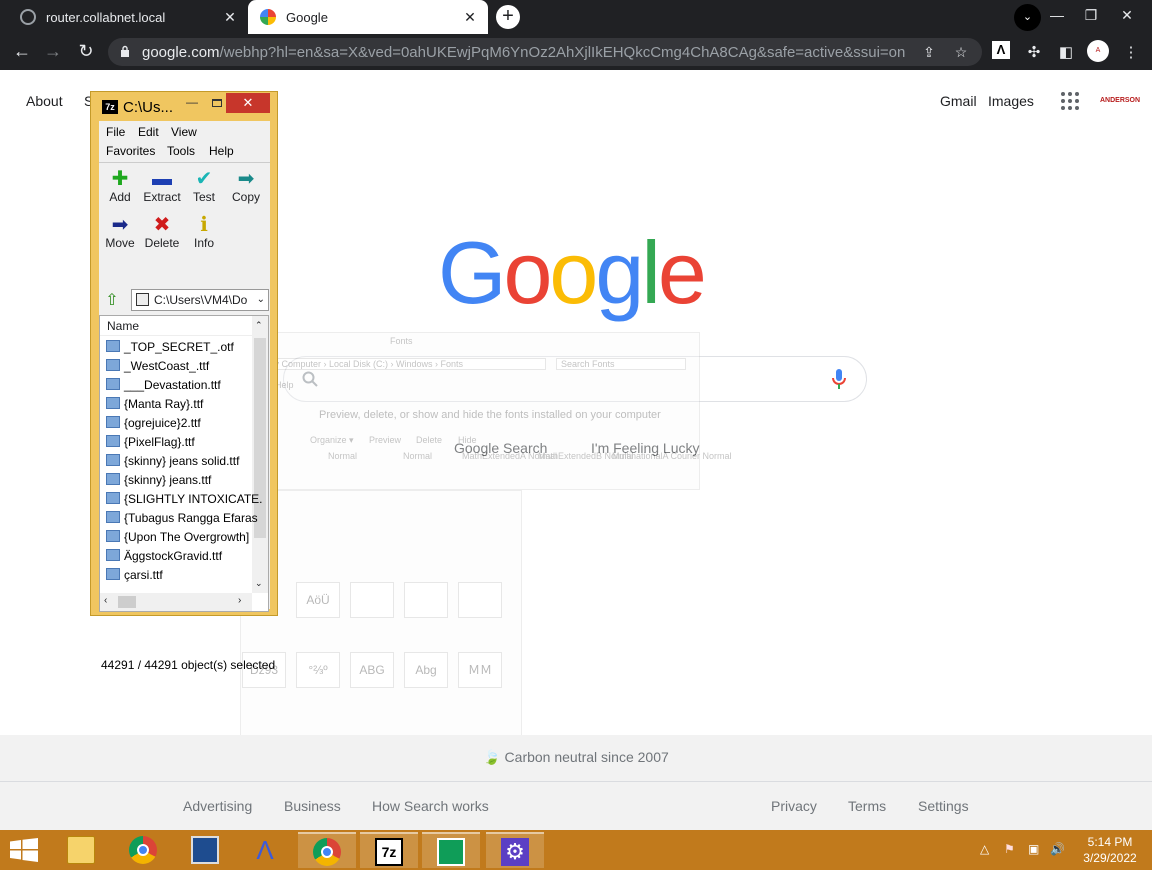 The image size is (1152, 870). Describe the element at coordinates (1066, 53) in the screenshot. I see `side-panel-icon: ◧` at that location.